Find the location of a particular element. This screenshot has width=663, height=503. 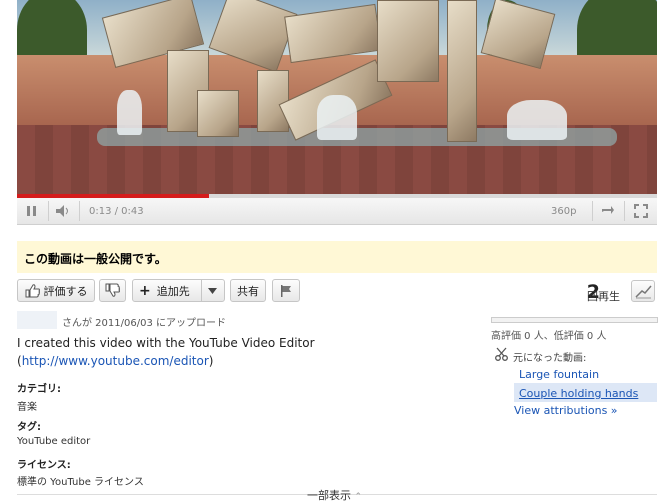

privacy-text: この動画は一般公開です。 is located at coordinates (95, 259).